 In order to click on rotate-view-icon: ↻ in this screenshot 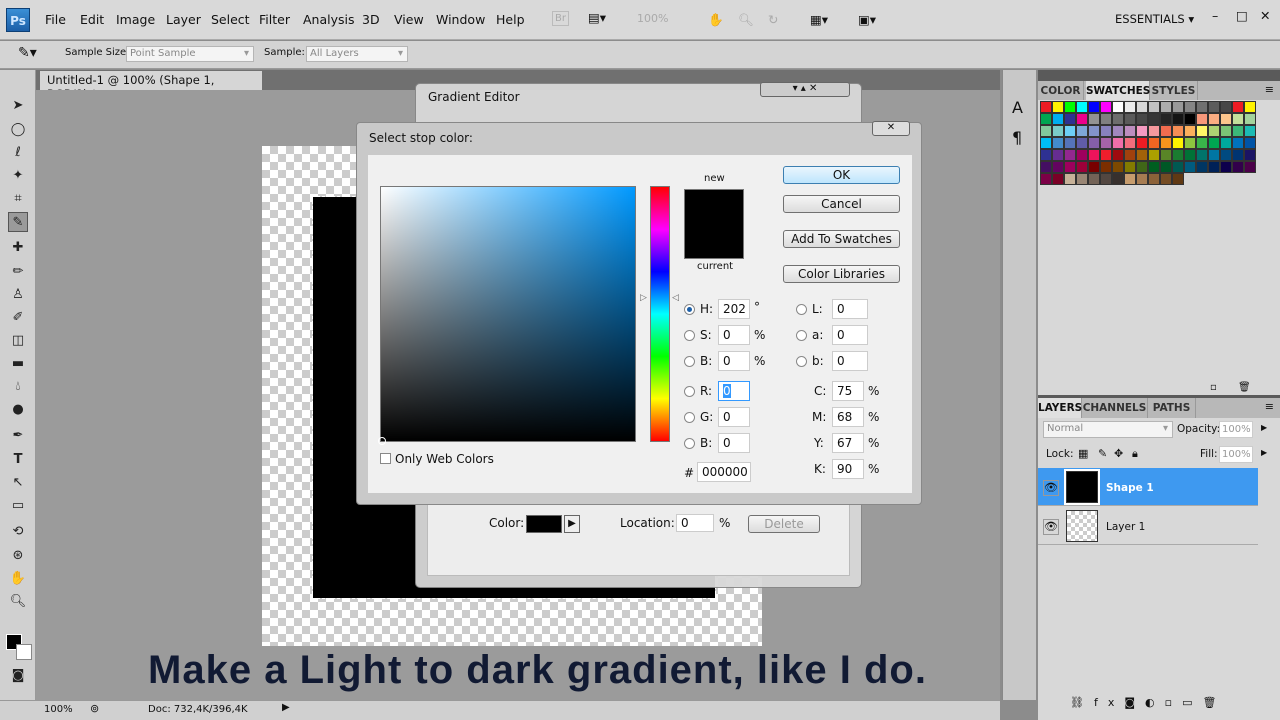, I will do `click(773, 19)`.